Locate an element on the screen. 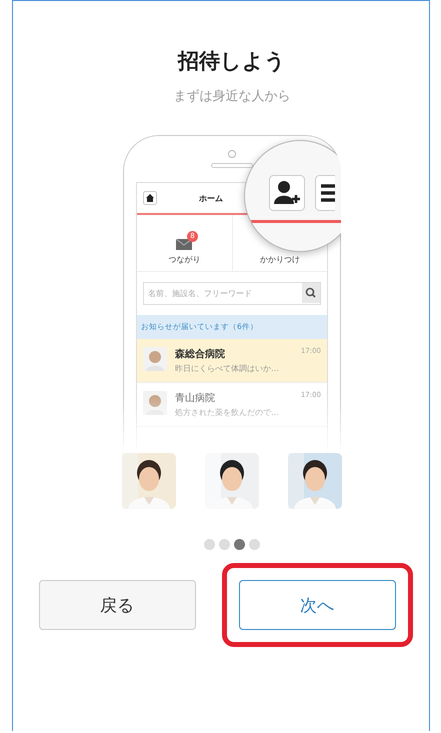 The height and width of the screenshot is (733, 441). menu-icon is located at coordinates (325, 193).